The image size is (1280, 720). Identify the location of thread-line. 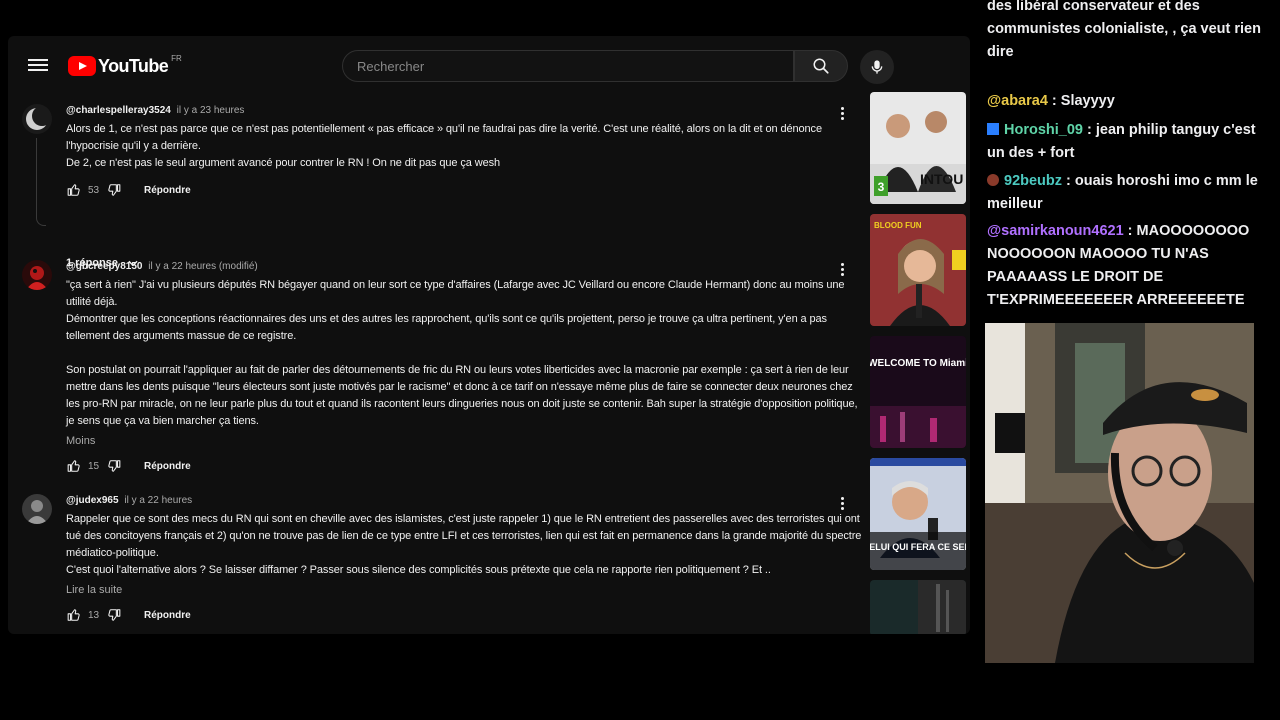
(41, 182).